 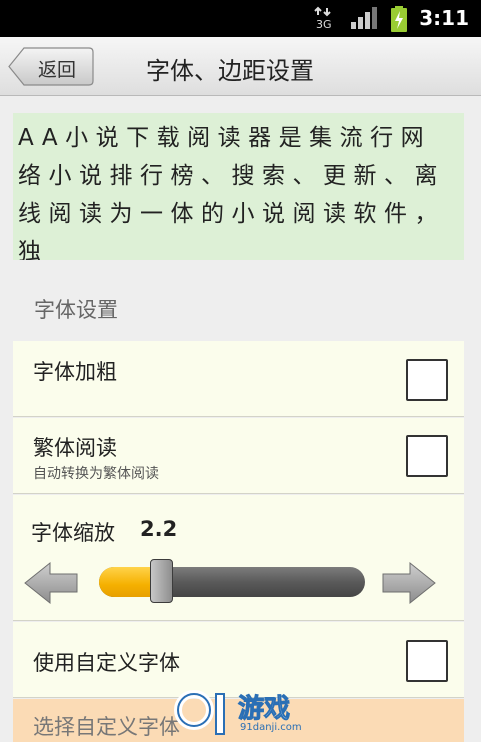 I want to click on page-title: 字体、边距设置, so click(x=230, y=71).